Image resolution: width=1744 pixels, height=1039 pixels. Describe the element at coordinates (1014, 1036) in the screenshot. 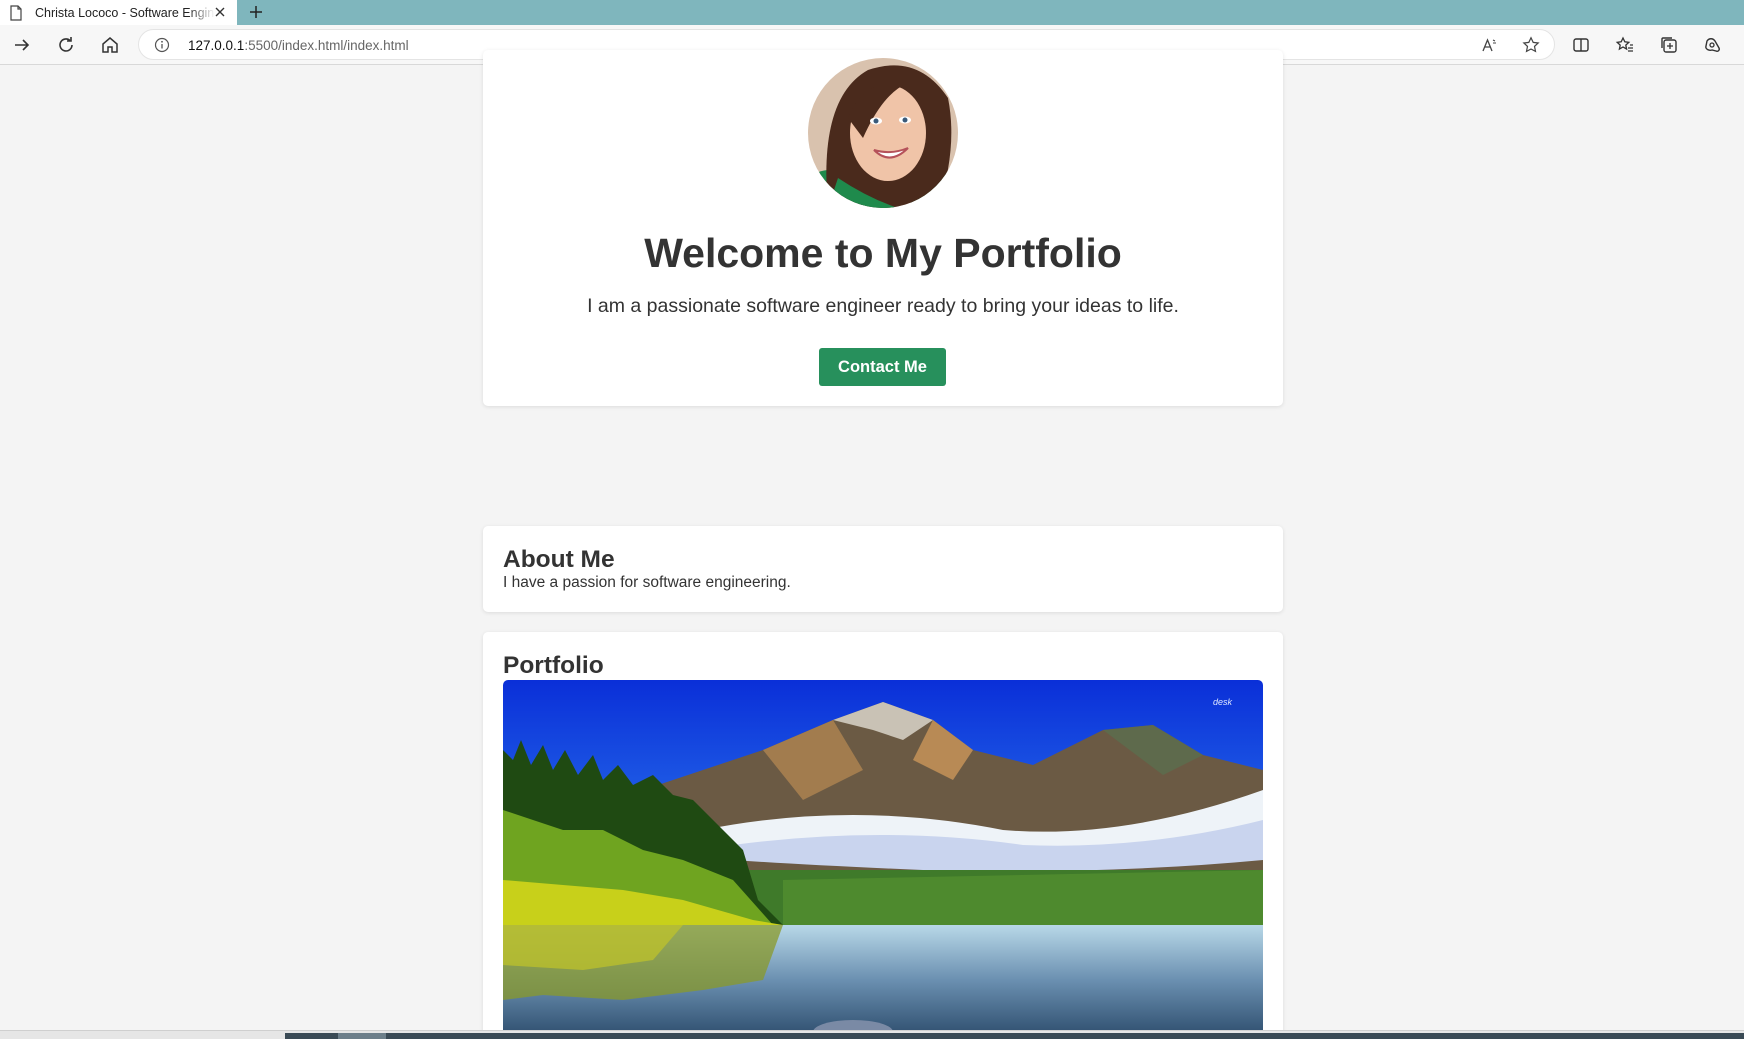

I see `taskbar-dark-segment` at that location.